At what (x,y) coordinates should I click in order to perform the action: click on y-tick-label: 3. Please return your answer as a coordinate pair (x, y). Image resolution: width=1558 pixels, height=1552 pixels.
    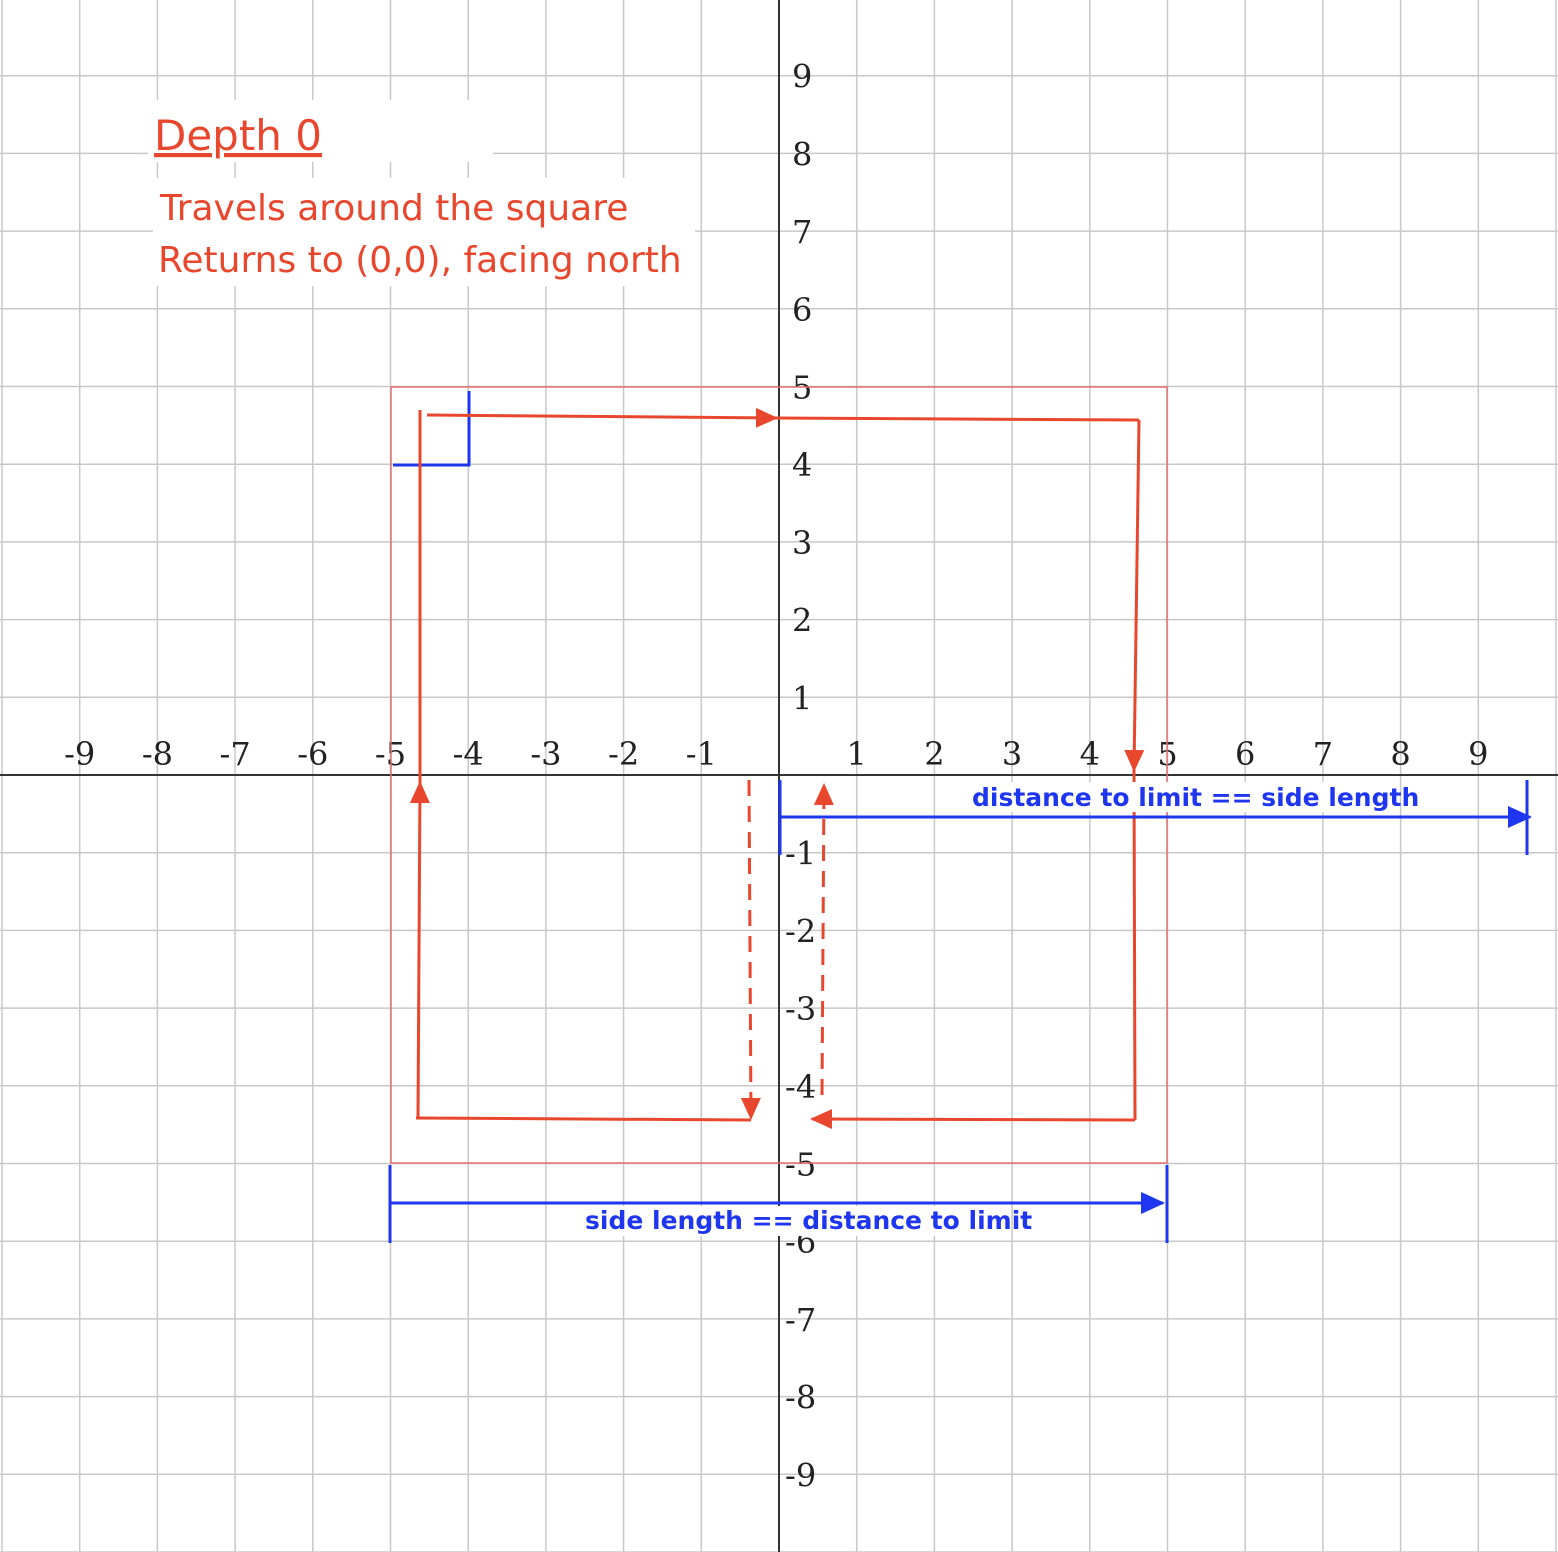
    Looking at the image, I should click on (802, 543).